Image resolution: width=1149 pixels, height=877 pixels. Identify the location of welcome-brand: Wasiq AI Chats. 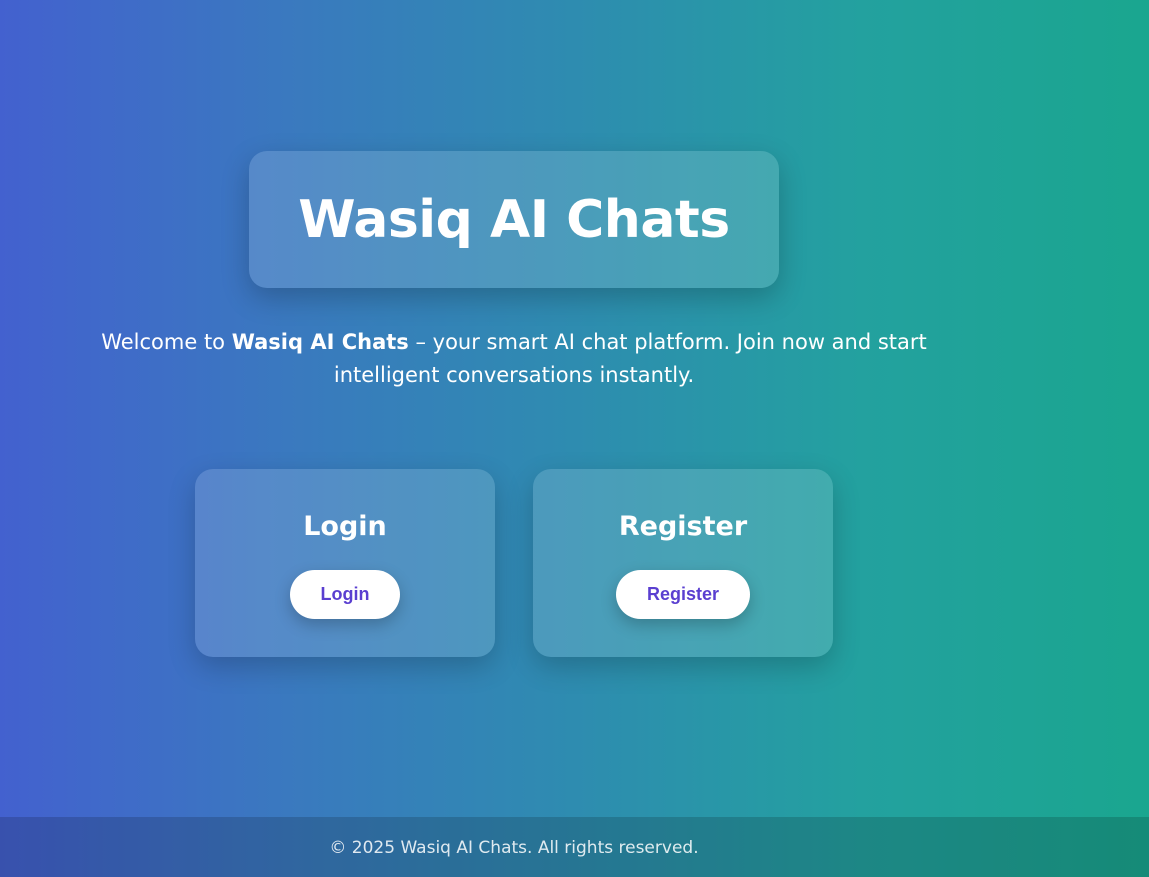
(320, 342).